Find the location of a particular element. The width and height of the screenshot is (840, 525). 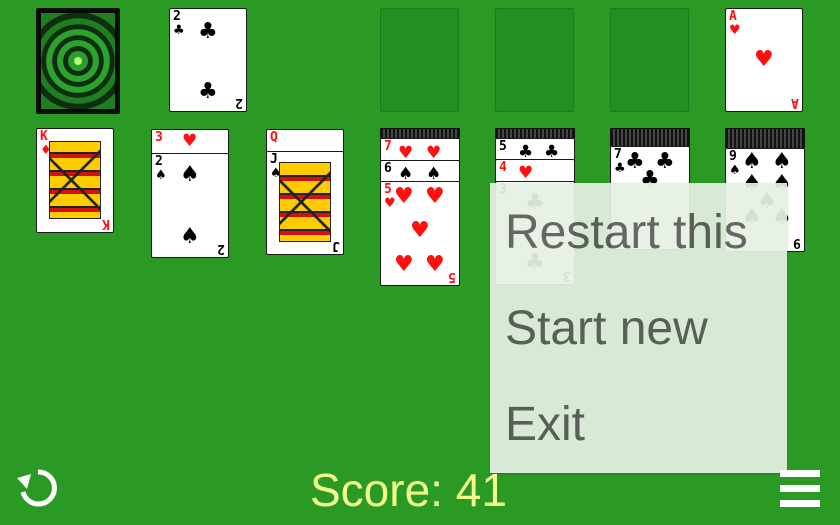

card-rank: Q is located at coordinates (274, 137).